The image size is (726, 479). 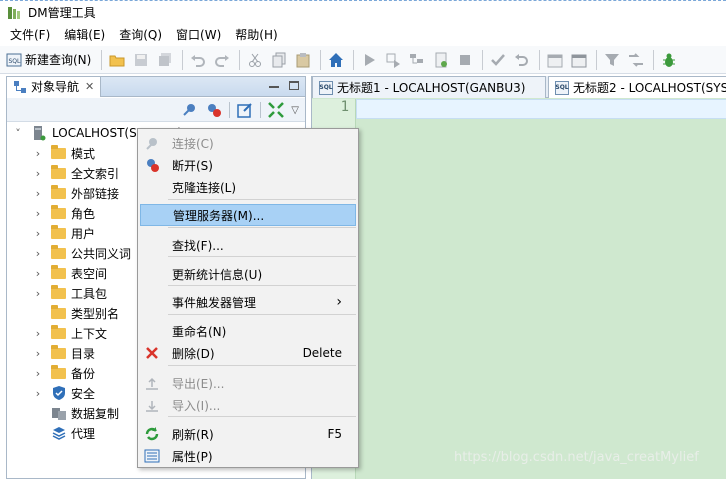 I want to click on context-menu-item: 属性(P), so click(x=248, y=456).